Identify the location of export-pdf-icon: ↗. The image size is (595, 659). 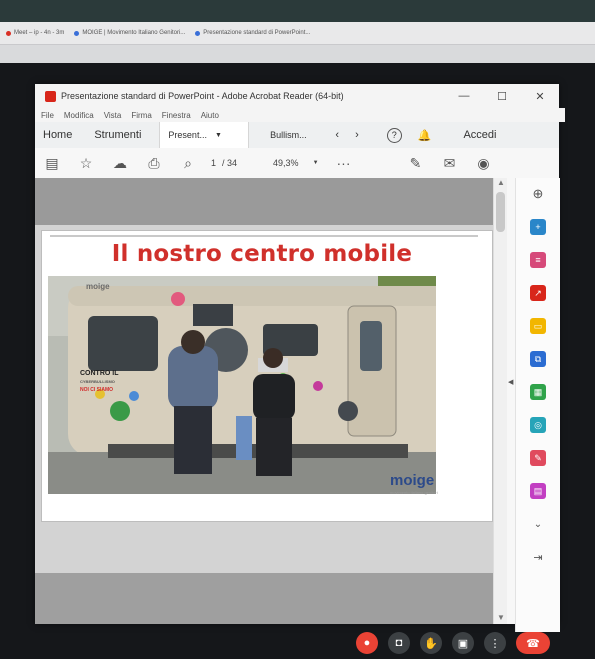
(538, 293).